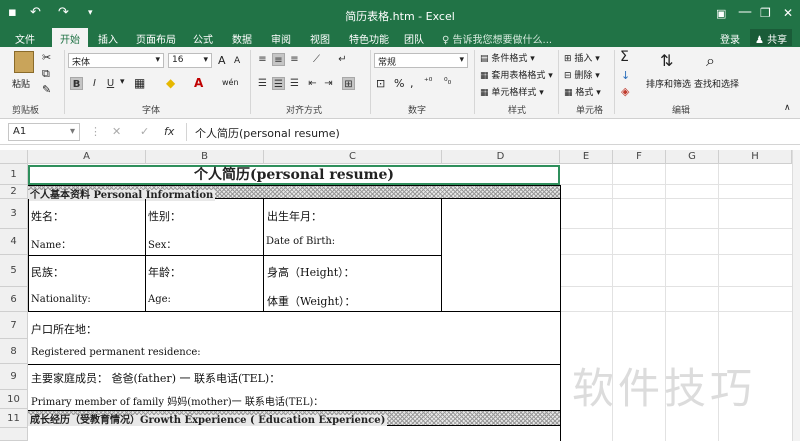 The image size is (800, 441). I want to click on orientation-icon: ⟋, so click(316, 59).